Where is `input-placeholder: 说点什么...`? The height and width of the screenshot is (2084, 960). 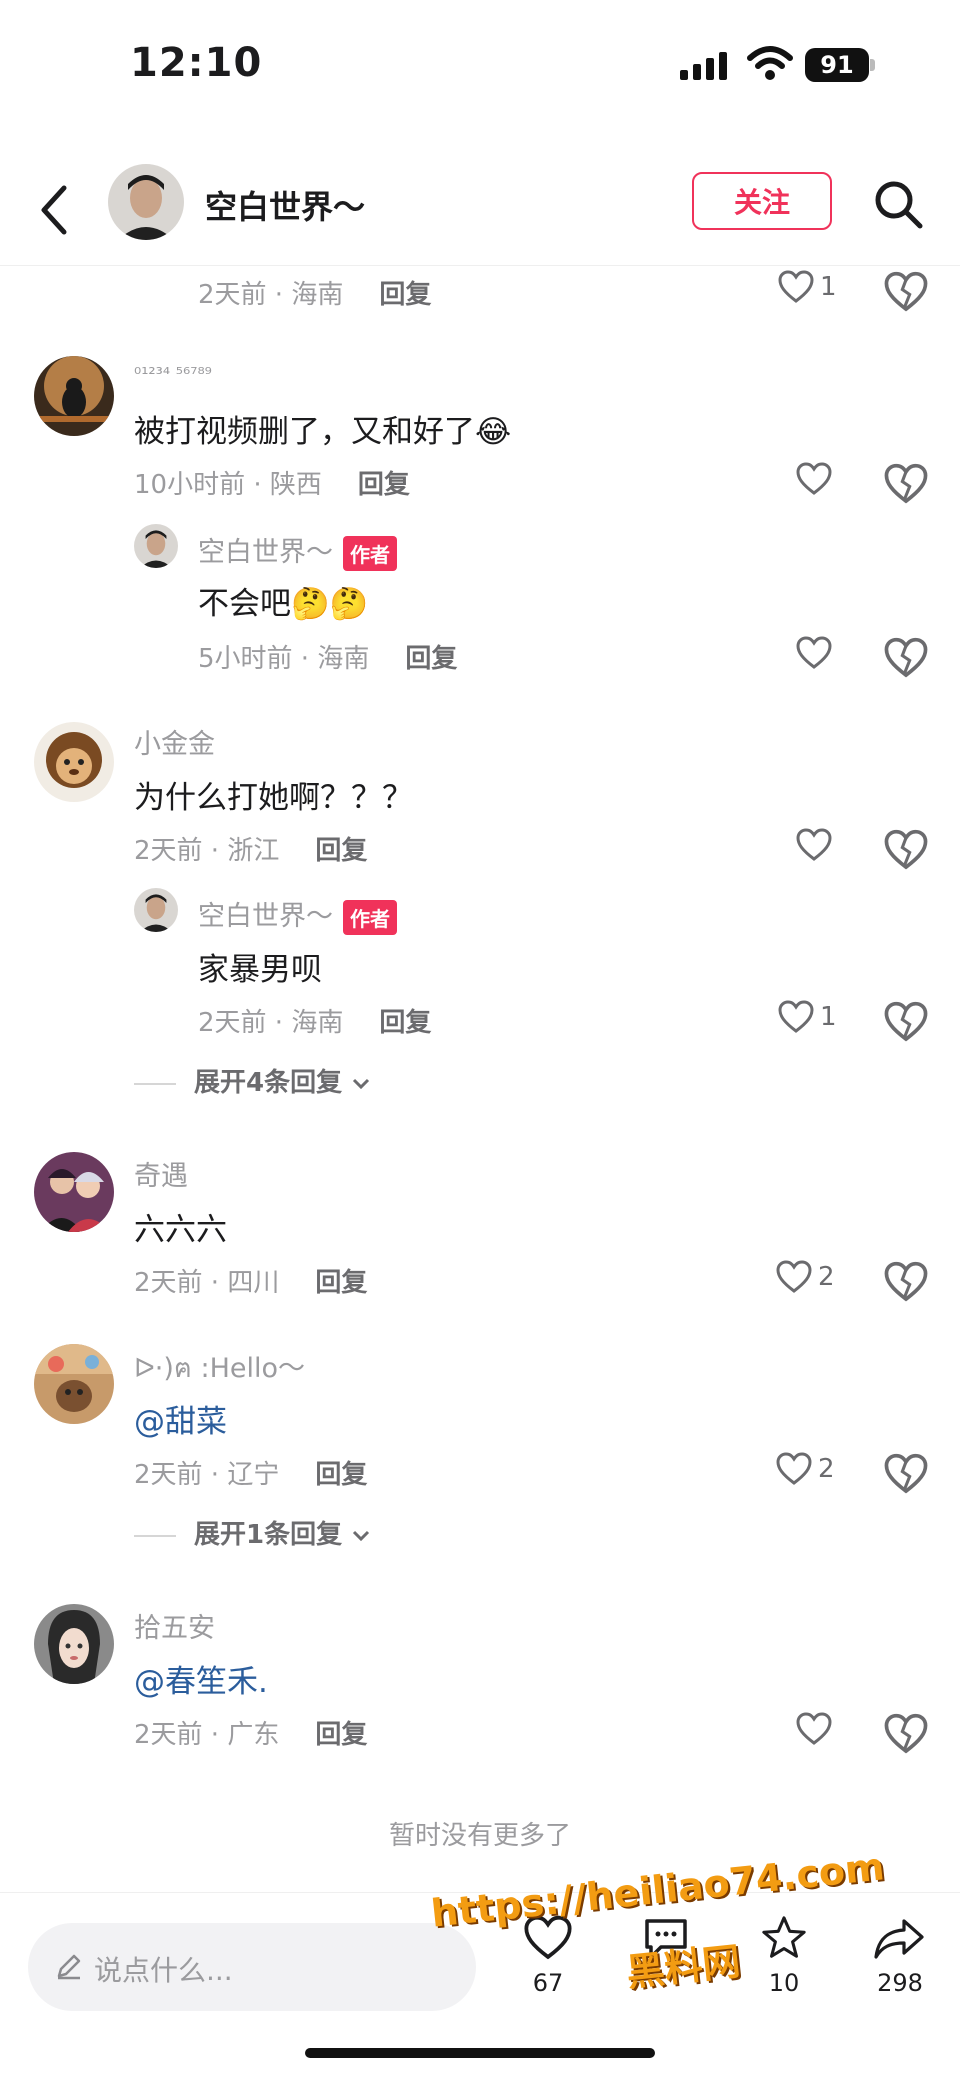
input-placeholder: 说点什么... is located at coordinates (163, 1970).